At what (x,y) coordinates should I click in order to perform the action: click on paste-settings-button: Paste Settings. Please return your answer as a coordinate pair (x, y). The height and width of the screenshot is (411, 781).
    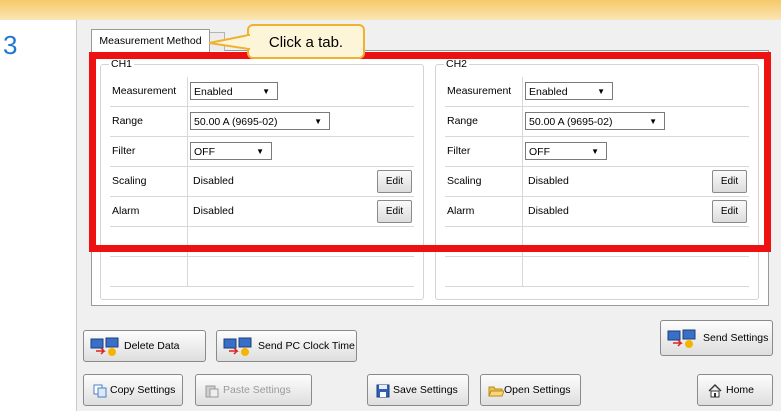
    Looking at the image, I should click on (253, 390).